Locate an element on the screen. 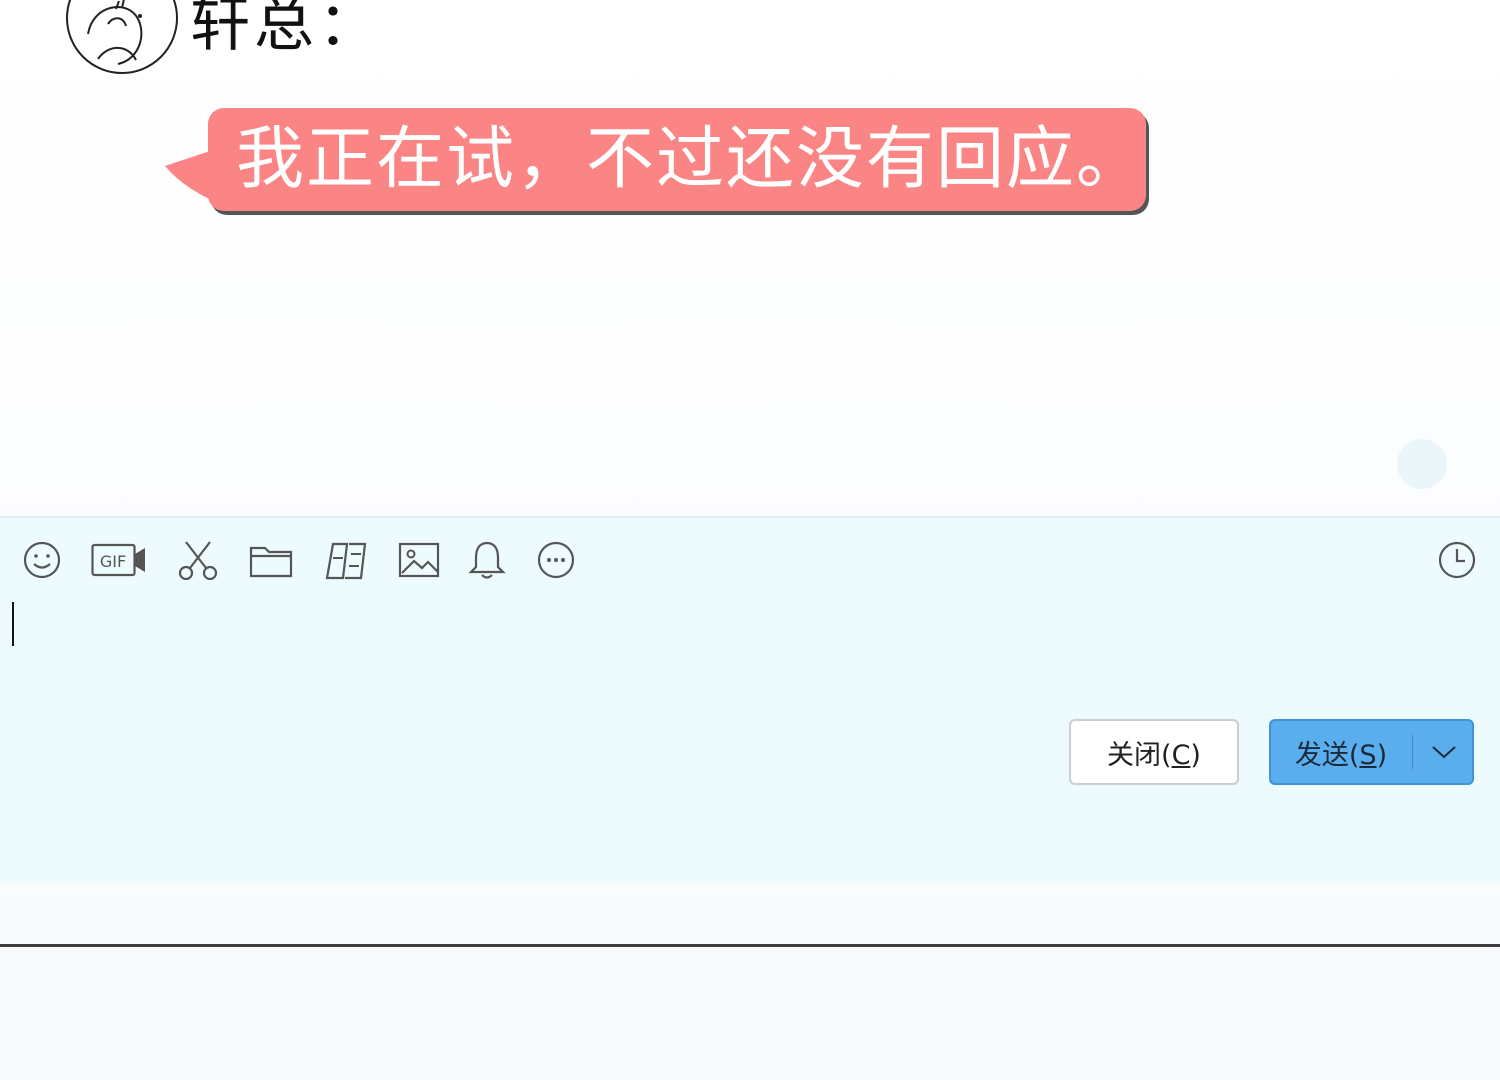 The width and height of the screenshot is (1500, 1080). send-button-group: 发送(S) is located at coordinates (1371, 752).